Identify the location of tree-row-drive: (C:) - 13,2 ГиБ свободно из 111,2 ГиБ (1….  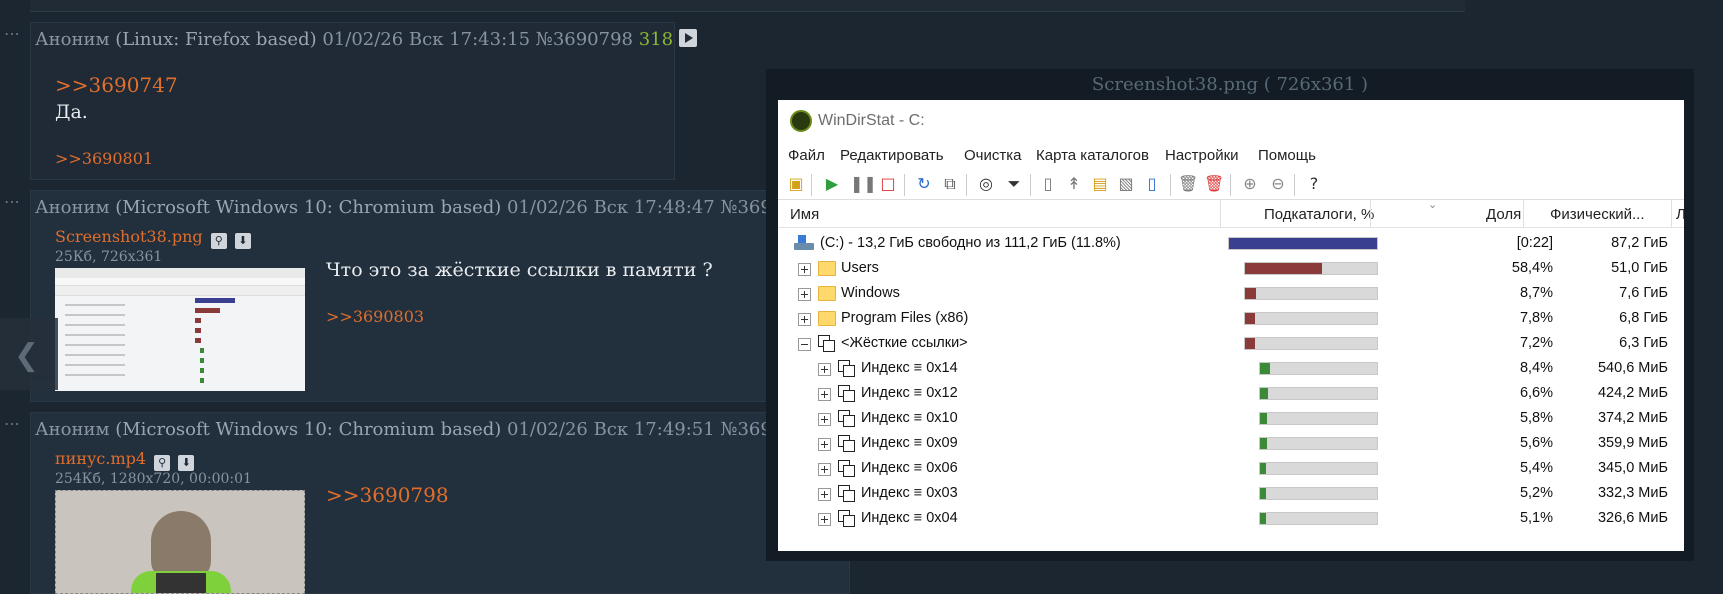
(1231, 244).